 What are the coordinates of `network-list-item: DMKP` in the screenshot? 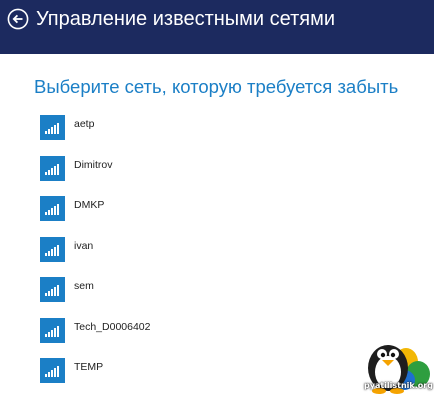 It's located at (190, 209).